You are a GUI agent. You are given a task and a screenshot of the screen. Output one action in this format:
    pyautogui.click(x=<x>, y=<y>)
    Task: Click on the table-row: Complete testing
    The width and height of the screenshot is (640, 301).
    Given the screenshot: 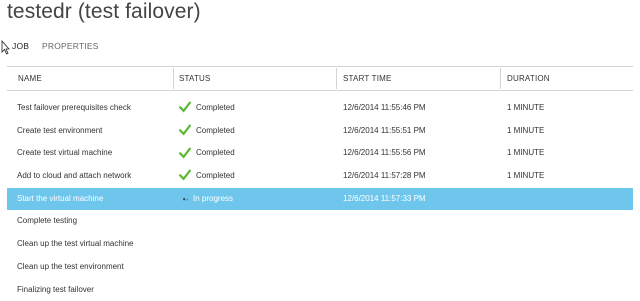 What is the action you would take?
    pyautogui.click(x=320, y=221)
    